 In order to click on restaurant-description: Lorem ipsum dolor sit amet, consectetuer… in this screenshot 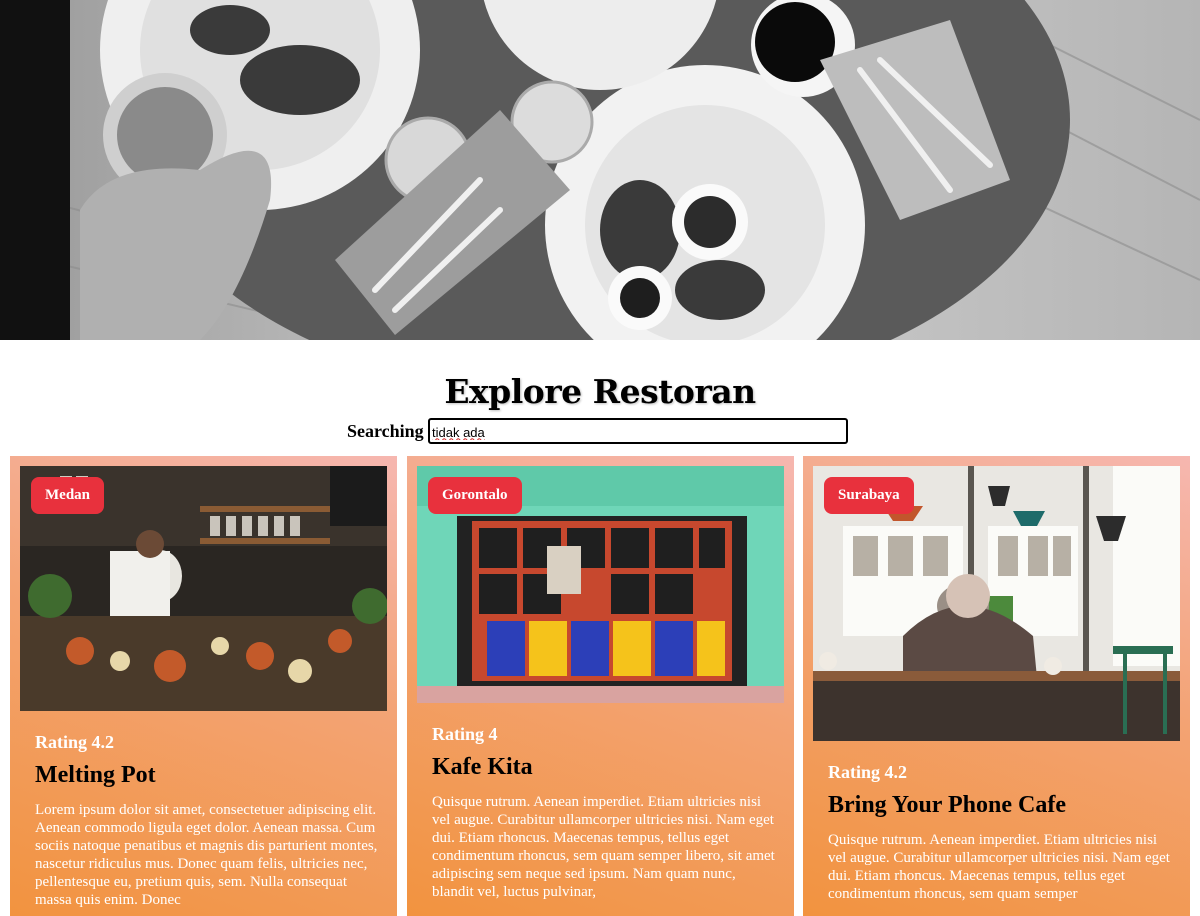, I will do `click(206, 855)`.